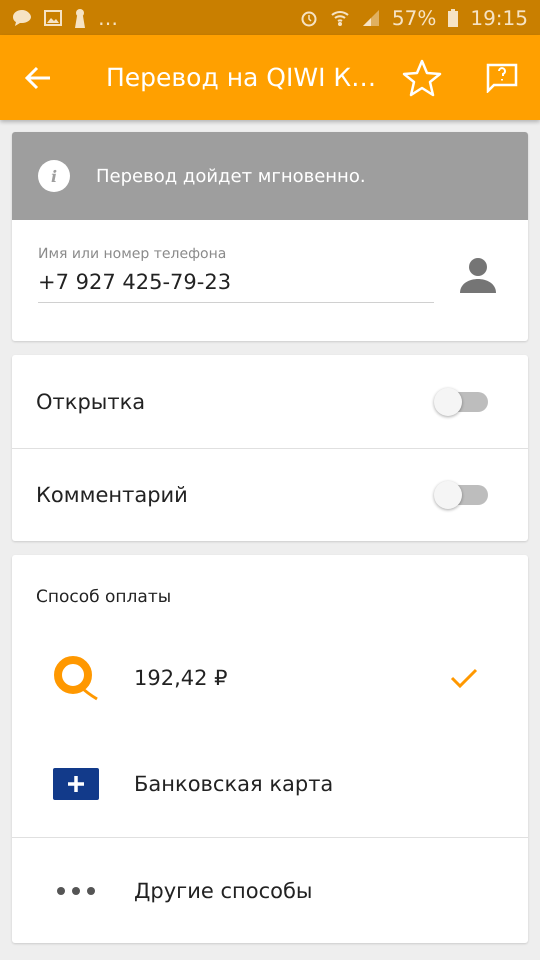 The height and width of the screenshot is (960, 540). Describe the element at coordinates (76, 784) in the screenshot. I see `plus-card-icon` at that location.